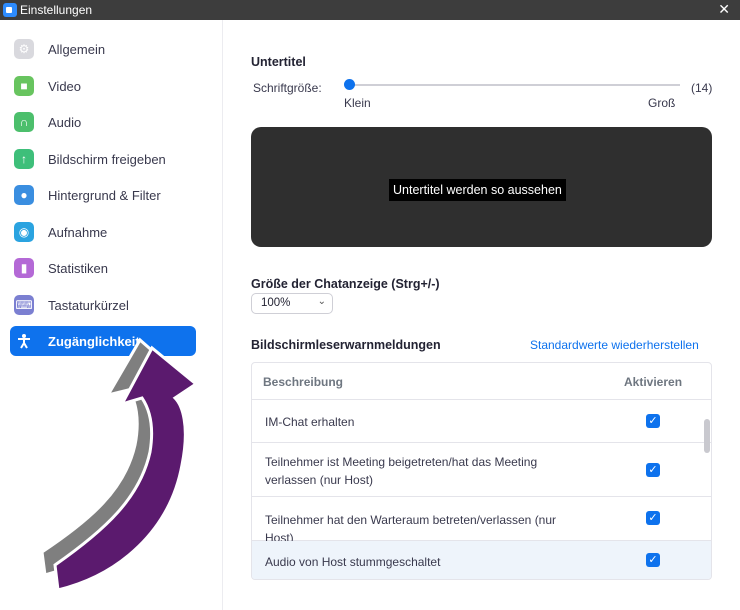 Image resolution: width=740 pixels, height=610 pixels. I want to click on font-size-slider-track, so click(515, 85).